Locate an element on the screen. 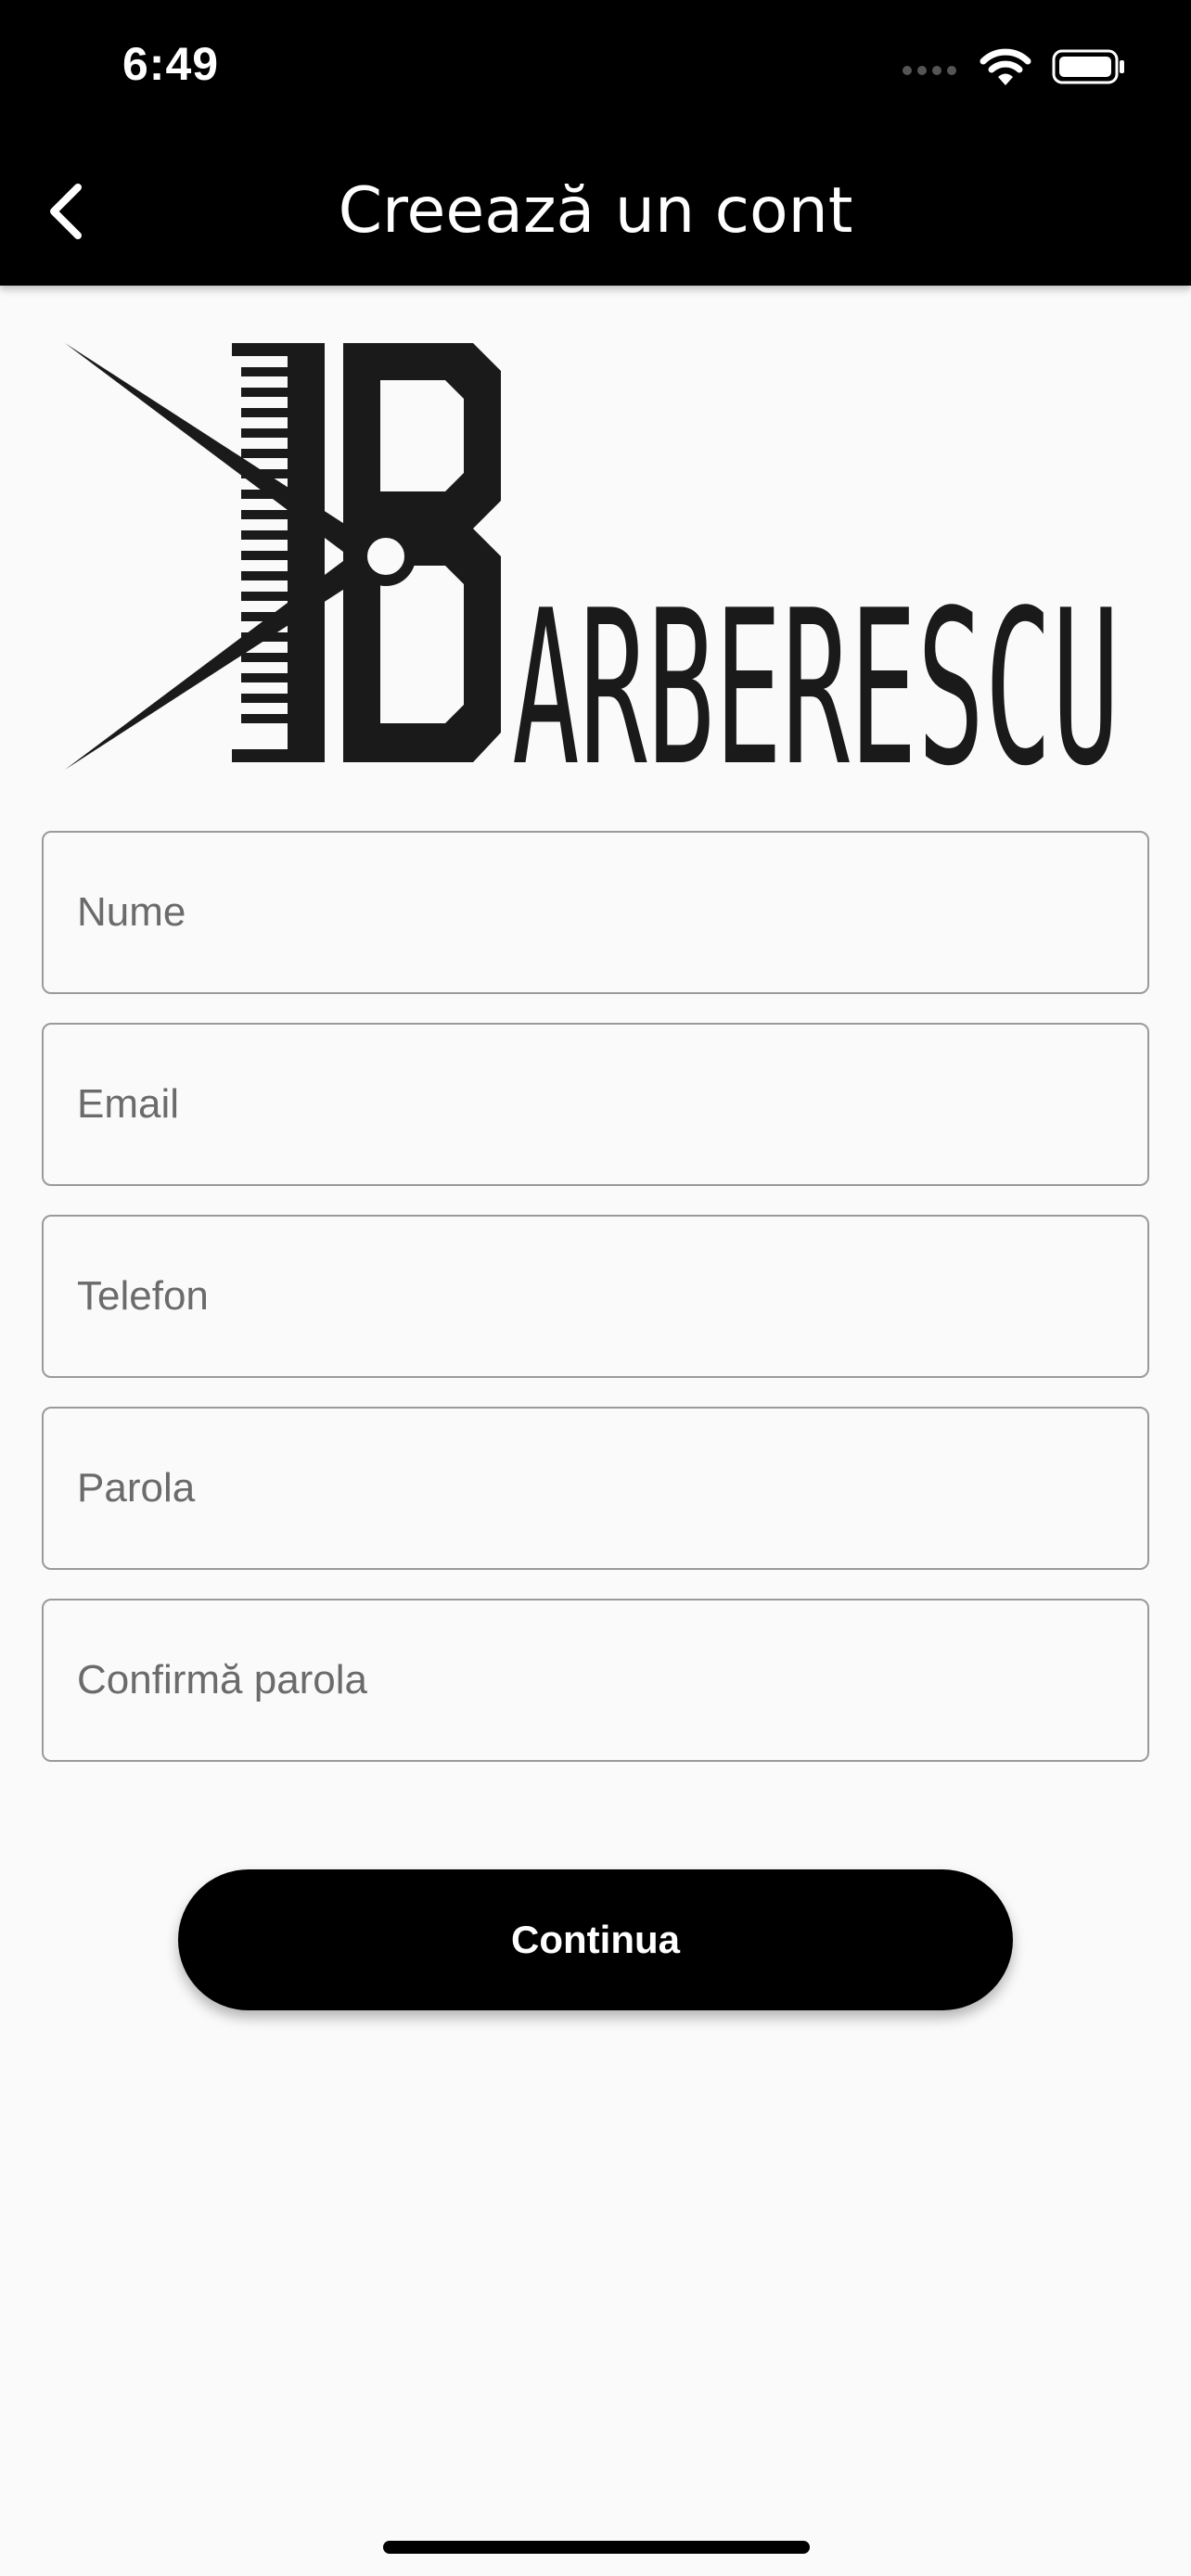  name-field is located at coordinates (595, 913).